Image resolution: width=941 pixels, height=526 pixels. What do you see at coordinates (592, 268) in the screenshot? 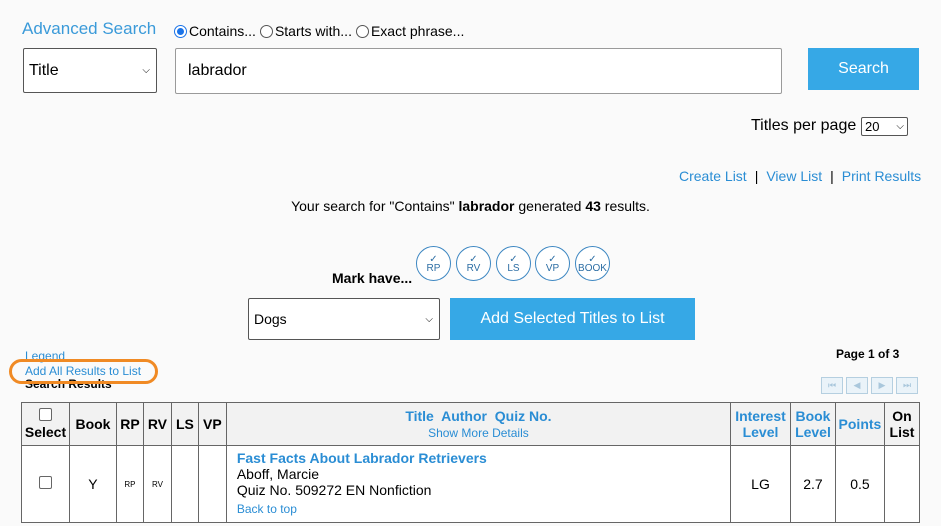
I see `mark-book-label: BOOK` at bounding box center [592, 268].